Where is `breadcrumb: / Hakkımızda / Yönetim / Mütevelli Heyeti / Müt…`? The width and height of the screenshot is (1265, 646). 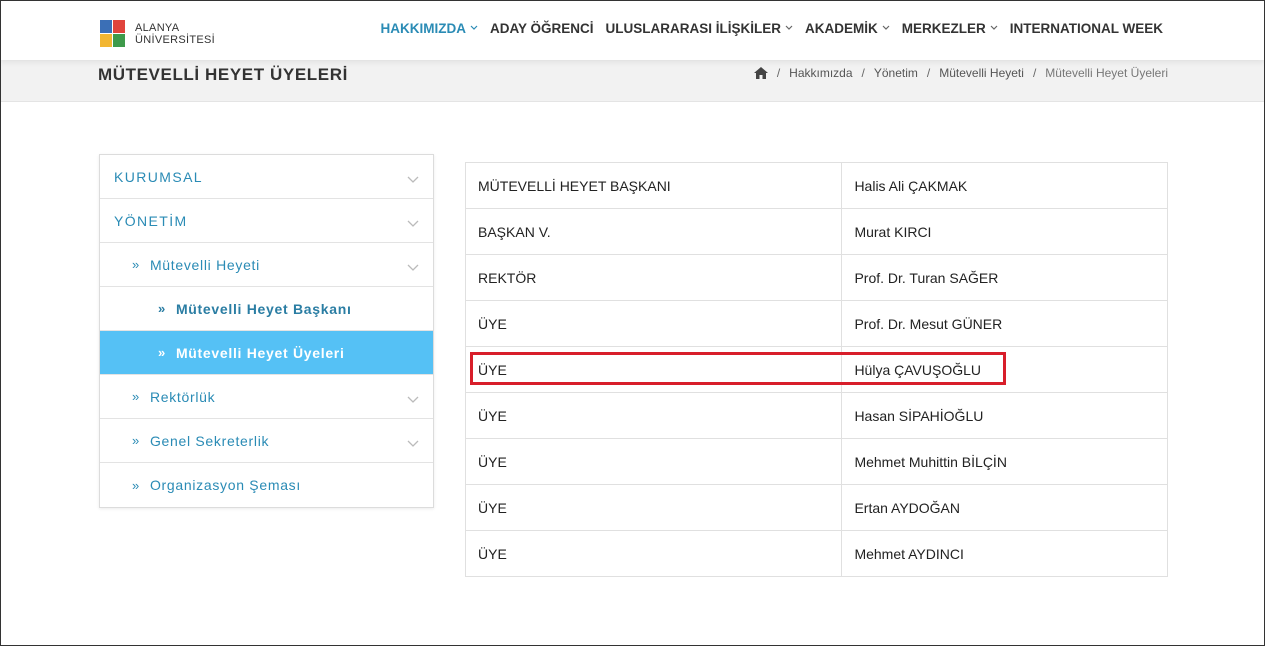 breadcrumb: / Hakkımızda / Yönetim / Mütevelli Heyeti / Müt… is located at coordinates (960, 73).